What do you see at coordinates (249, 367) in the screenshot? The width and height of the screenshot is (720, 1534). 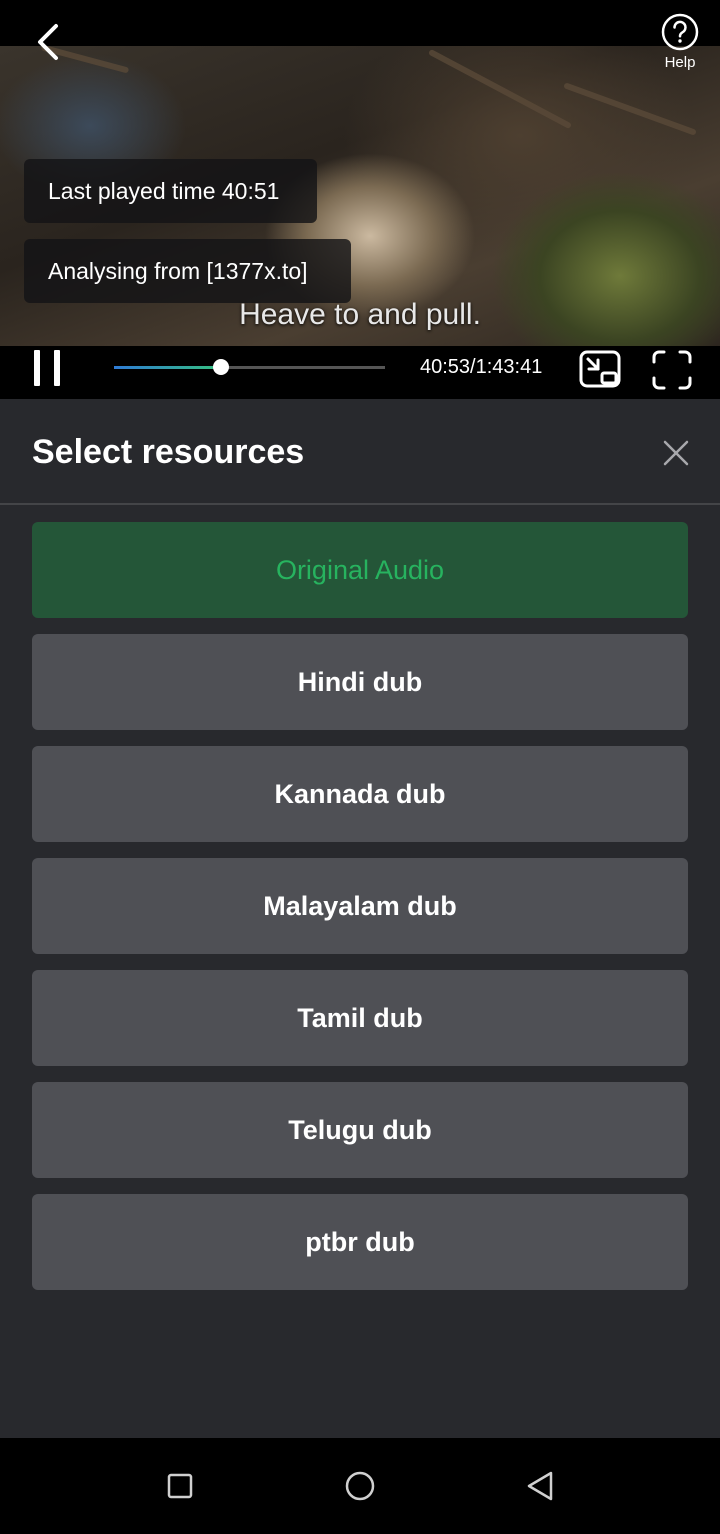 I see `seek-bar` at bounding box center [249, 367].